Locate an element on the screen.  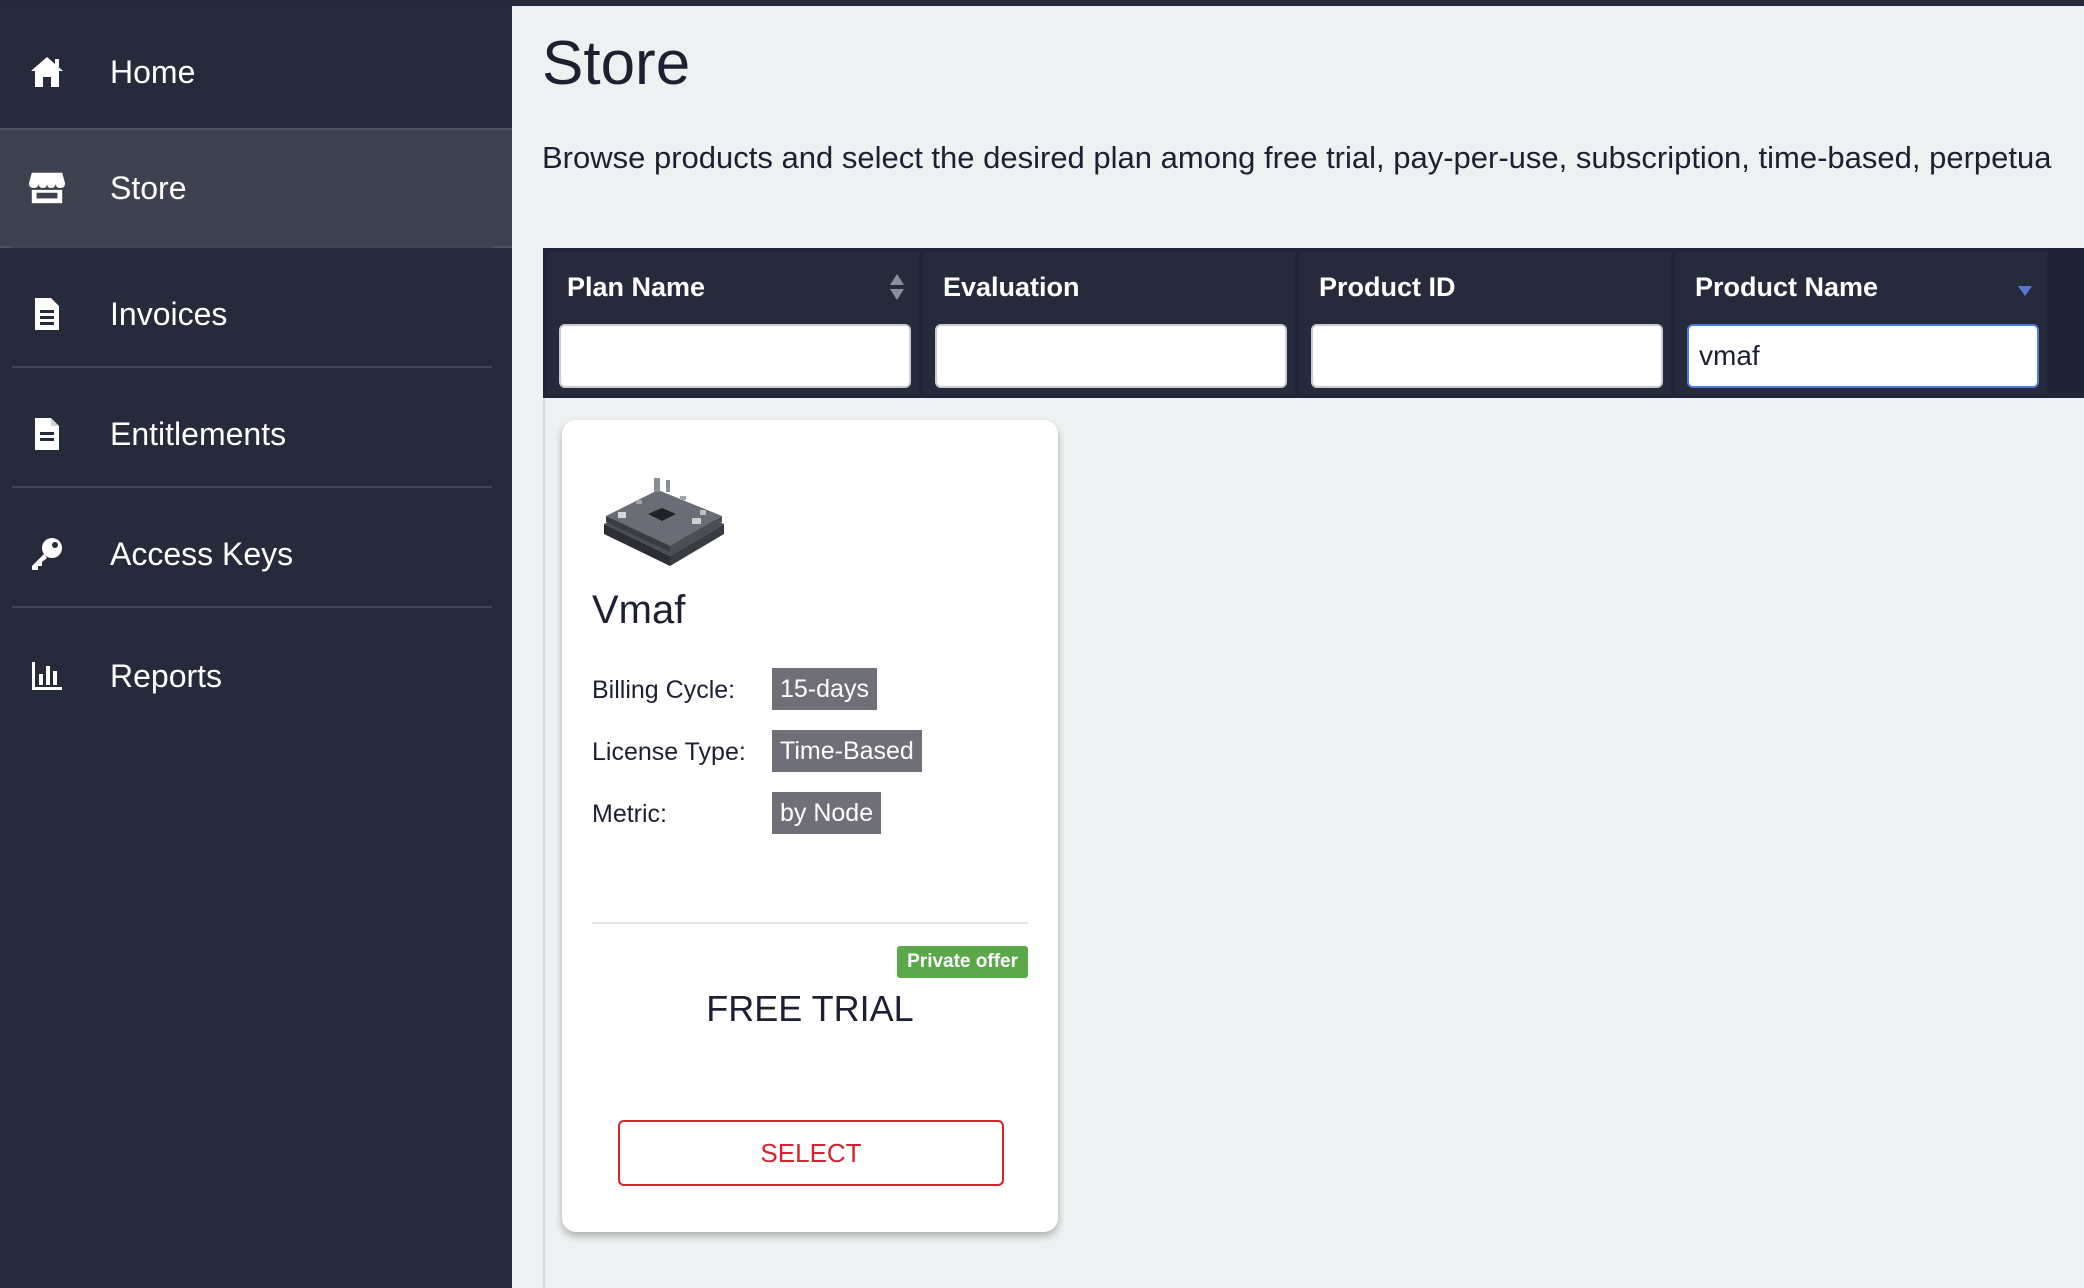
filter-column-plan-name: Plan Name is located at coordinates (733, 323).